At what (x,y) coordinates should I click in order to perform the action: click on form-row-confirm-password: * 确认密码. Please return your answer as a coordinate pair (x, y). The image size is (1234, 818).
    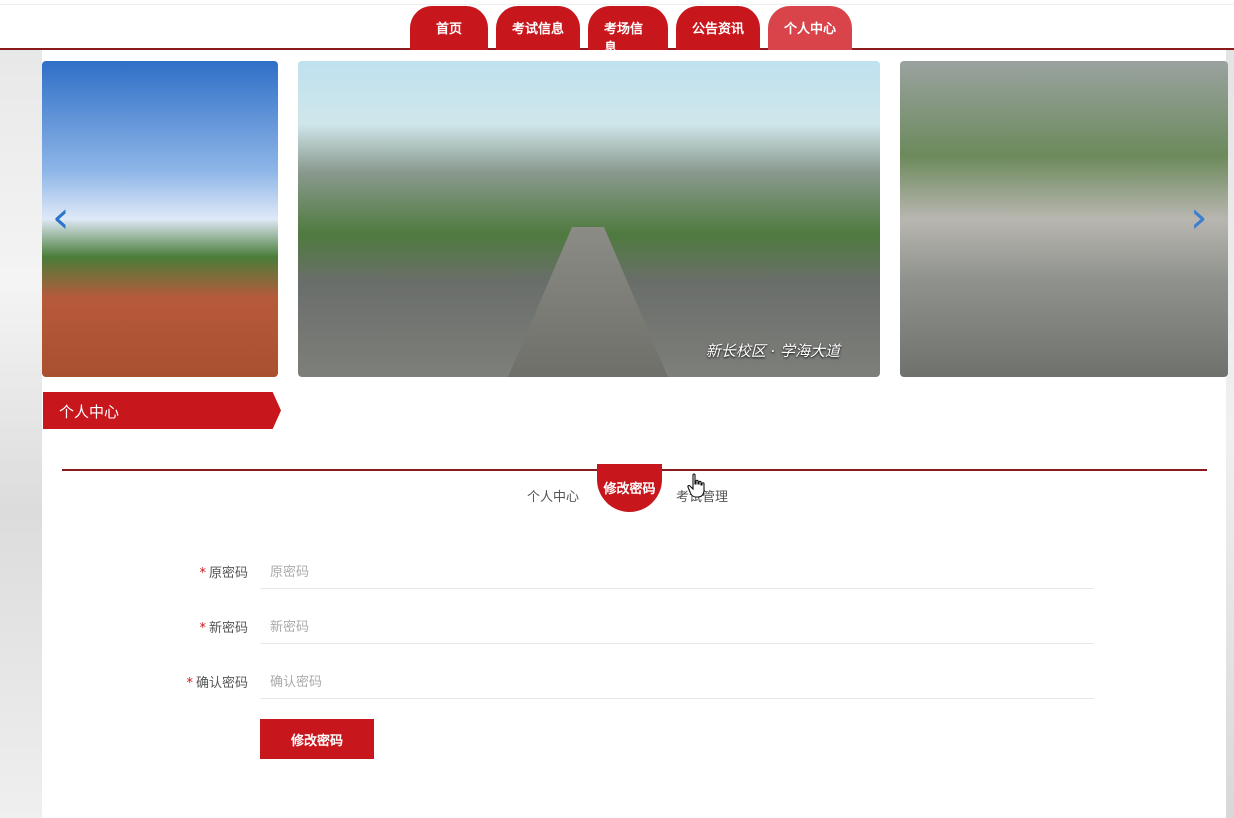
    Looking at the image, I should click on (617, 683).